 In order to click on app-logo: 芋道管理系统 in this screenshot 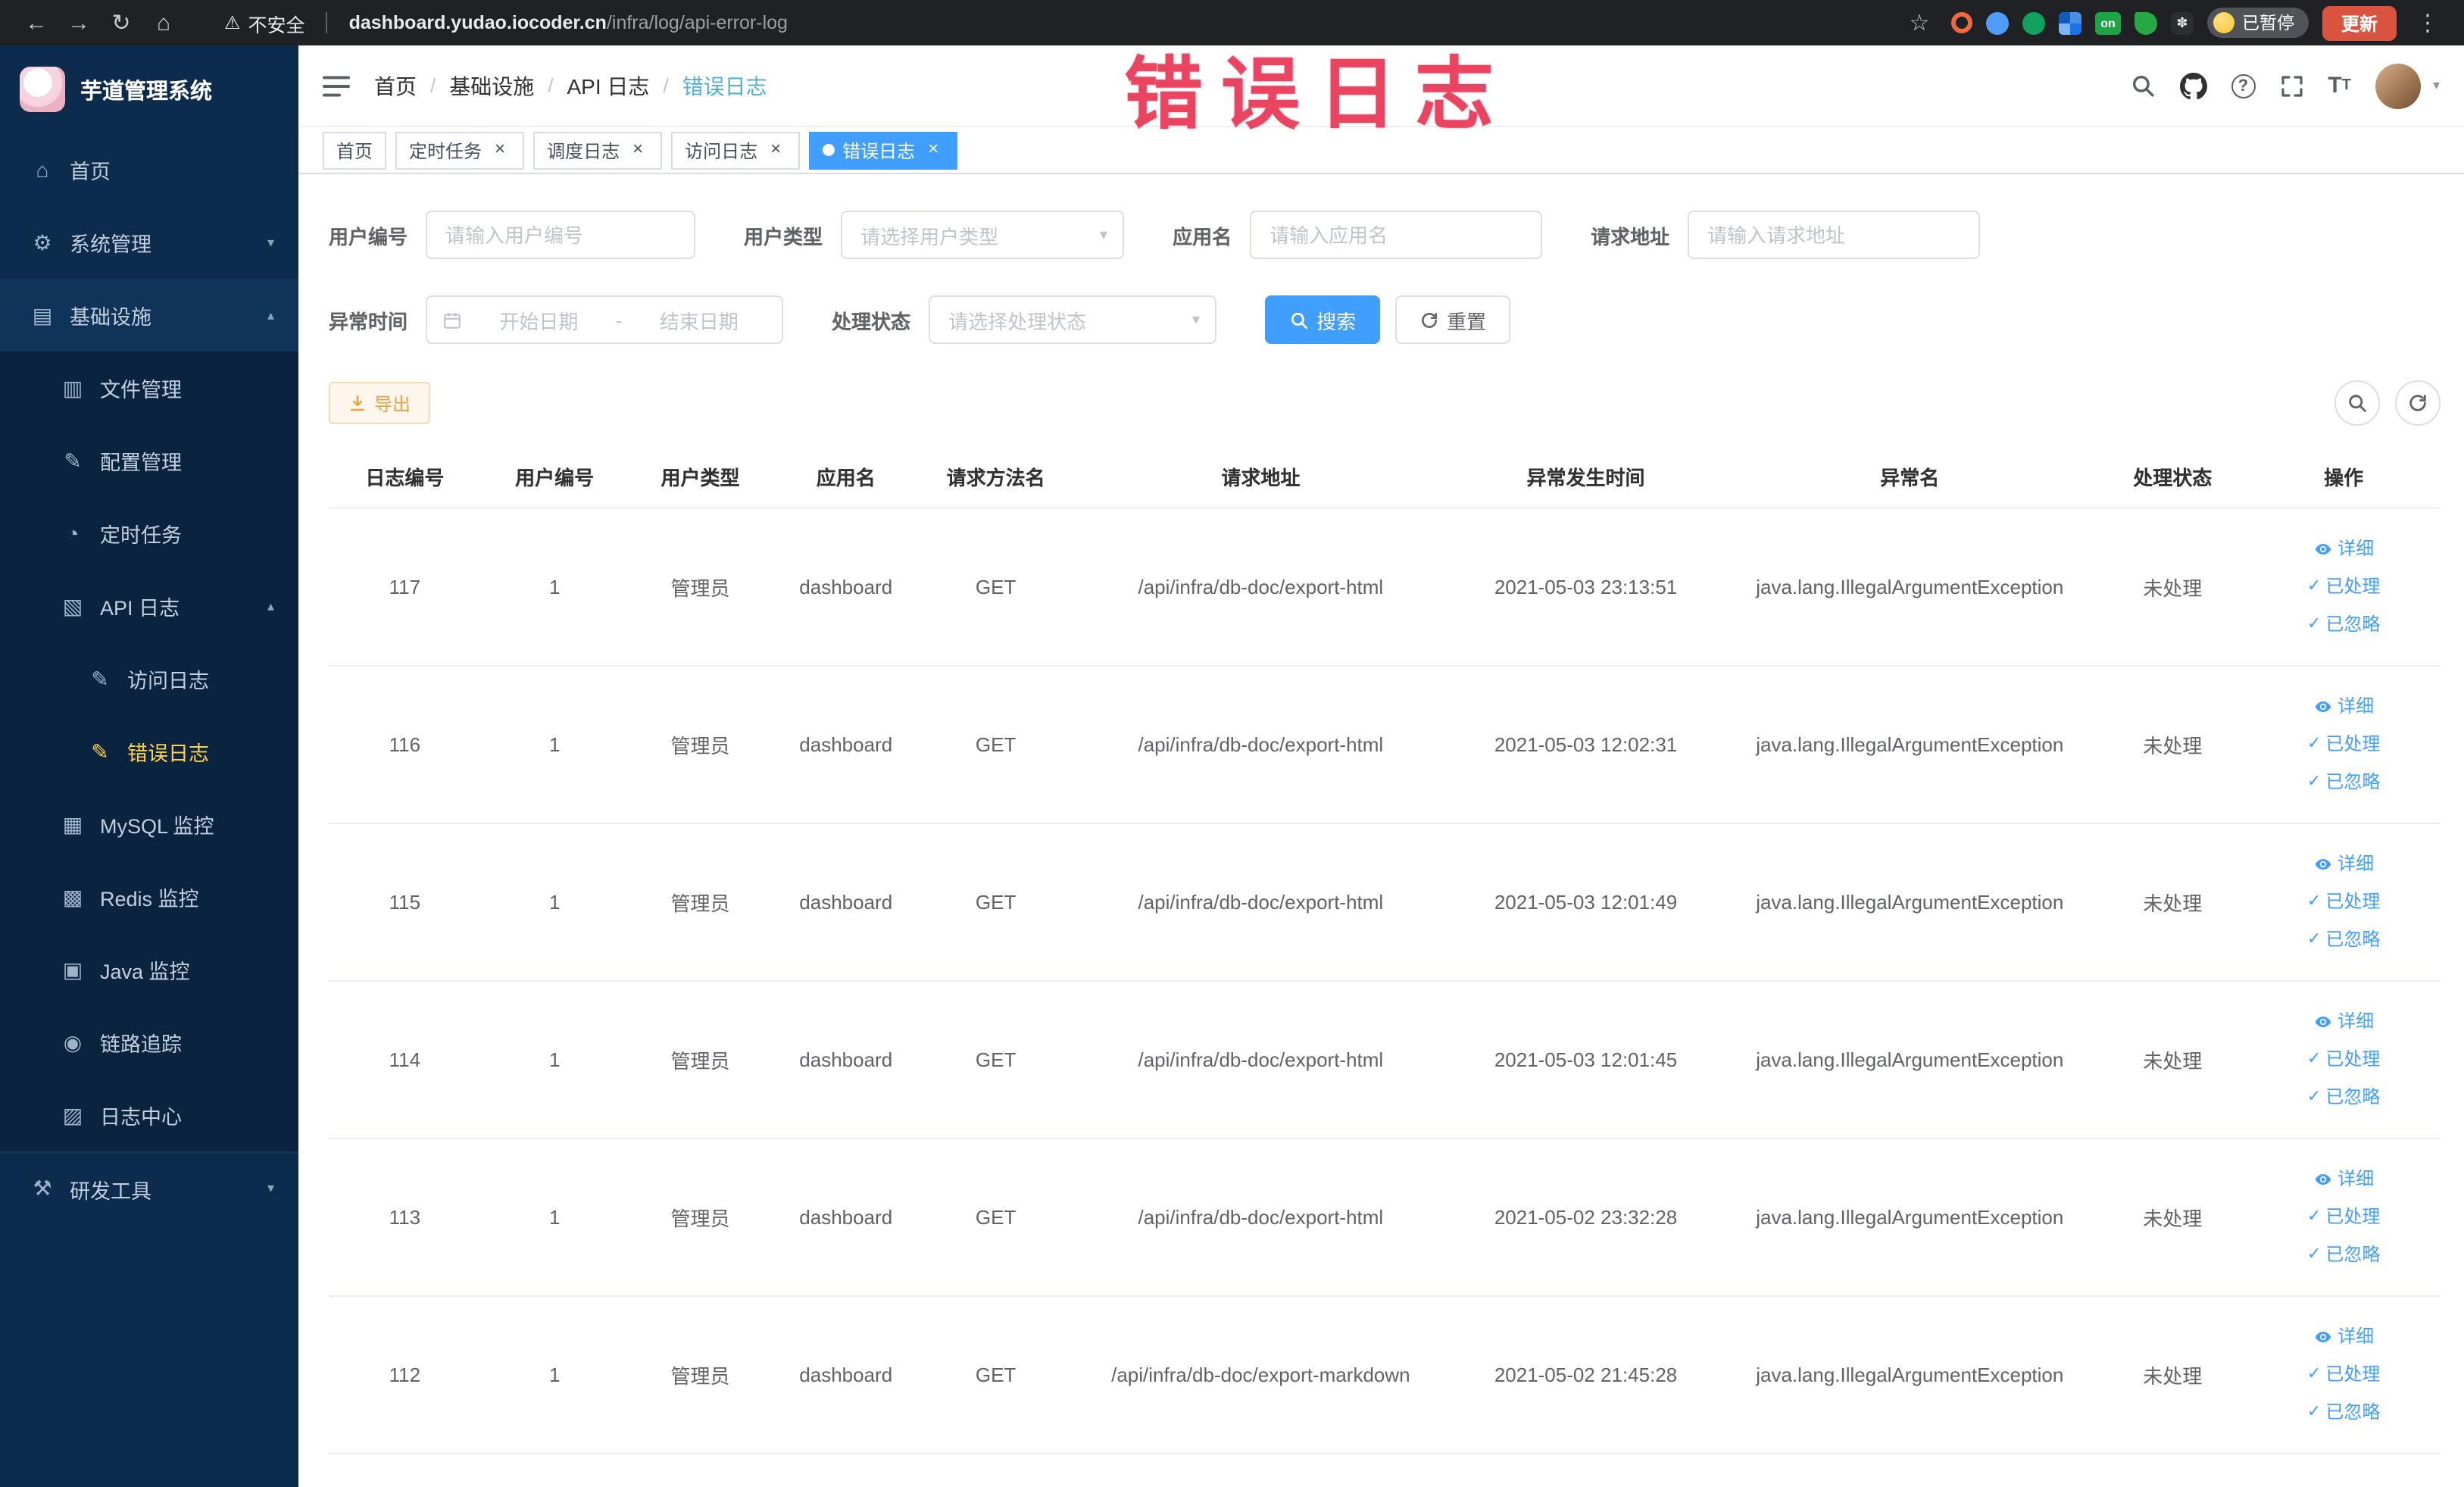, I will do `click(149, 89)`.